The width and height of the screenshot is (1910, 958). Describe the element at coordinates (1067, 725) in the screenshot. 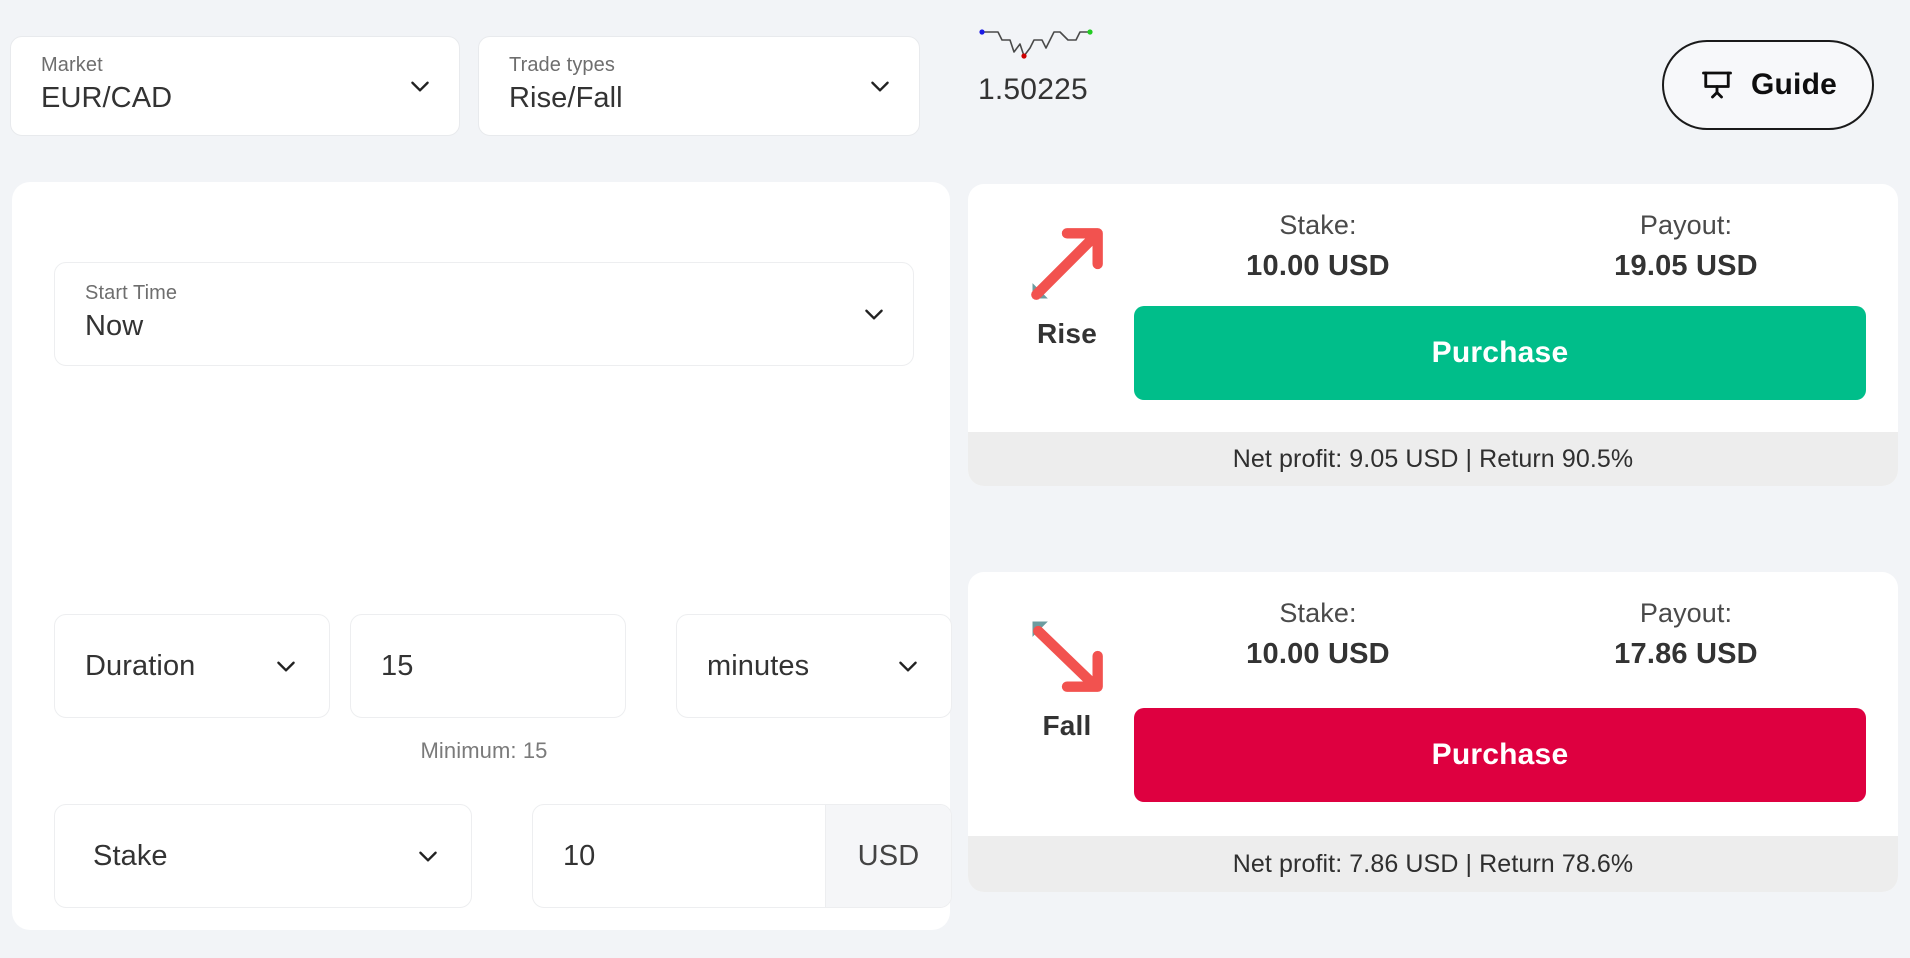

I see `fall-direction-label: Fall` at that location.